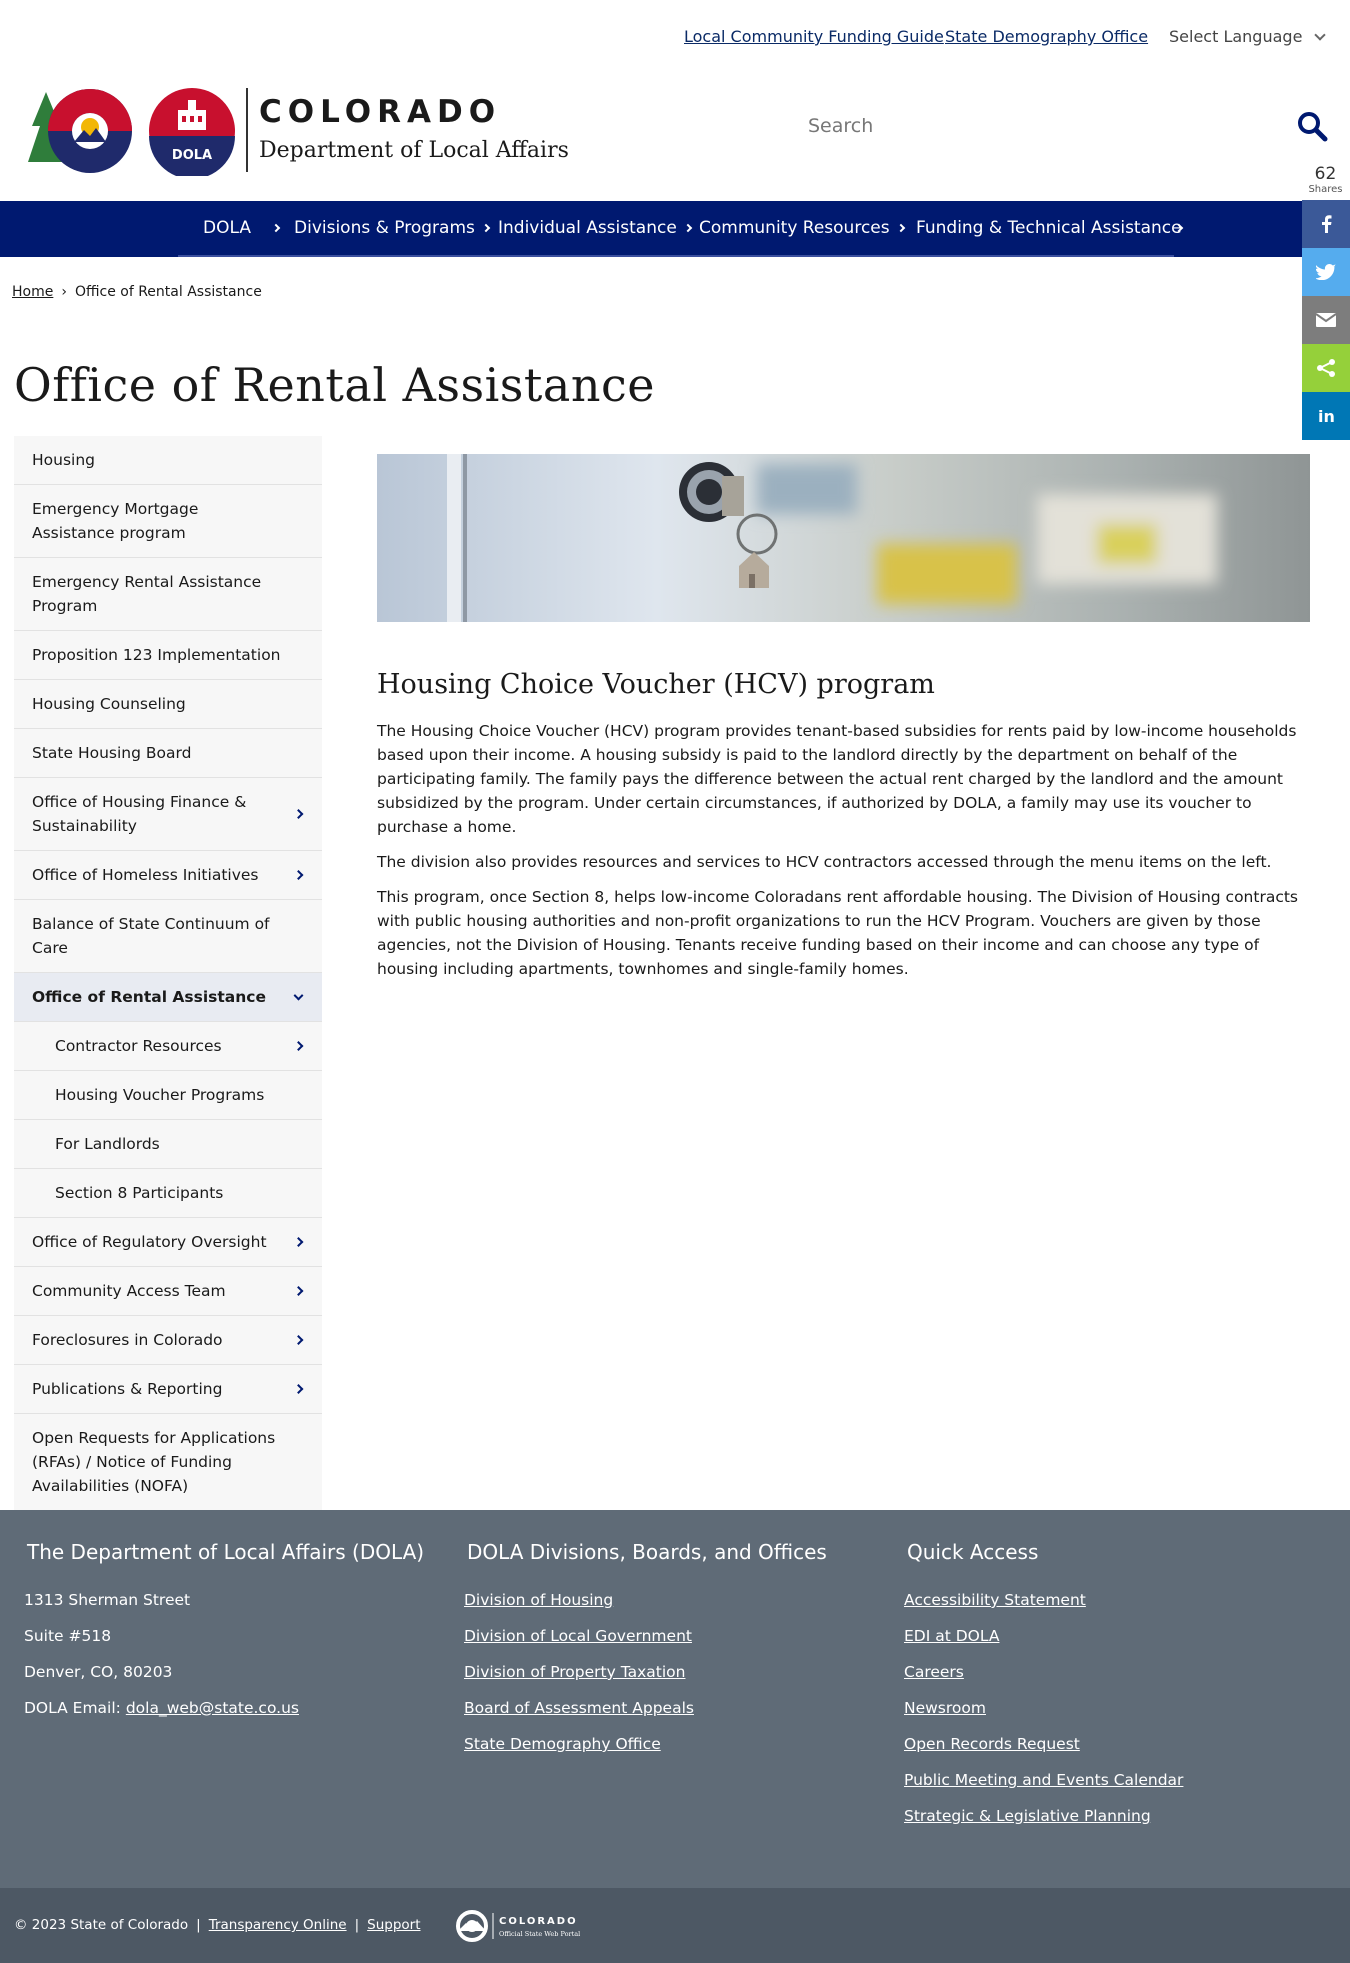 Image resolution: width=1350 pixels, height=1963 pixels. Describe the element at coordinates (168, 1095) in the screenshot. I see `sidebar-subitem-housing-voucher-programs: Housing Voucher Programs` at that location.